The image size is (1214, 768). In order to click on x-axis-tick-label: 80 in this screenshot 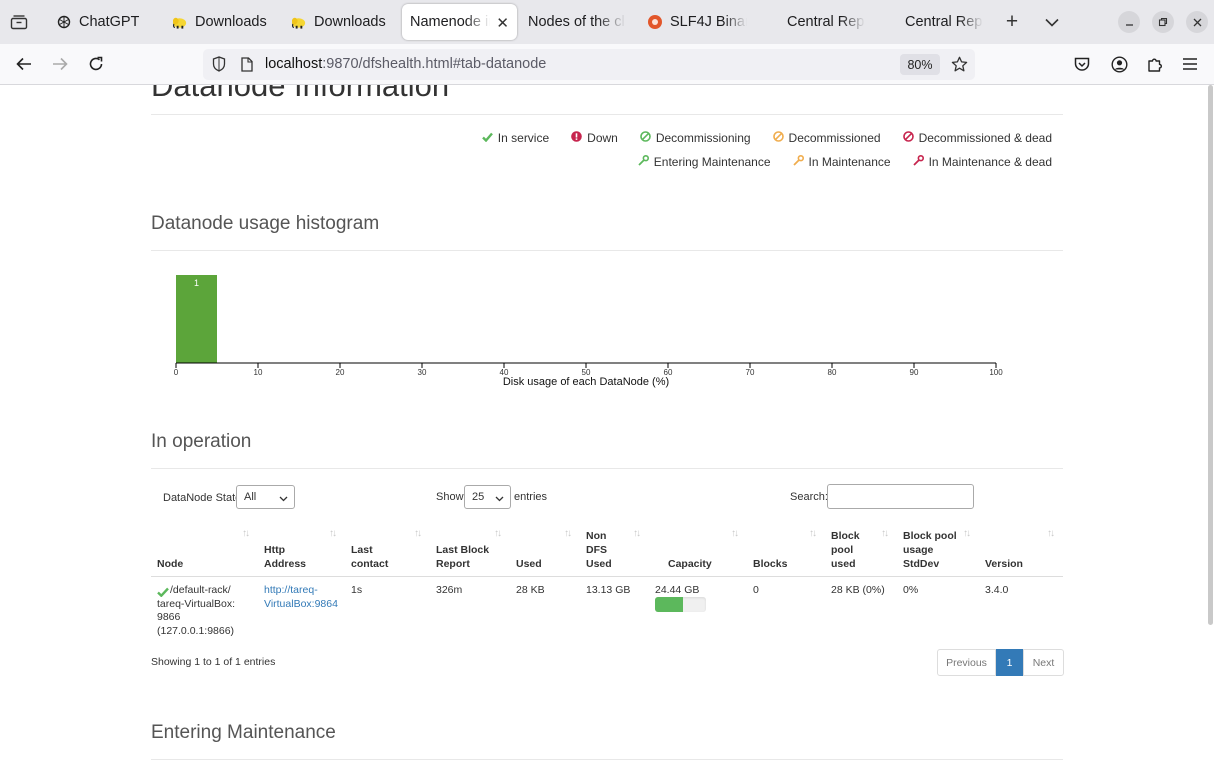, I will do `click(832, 372)`.